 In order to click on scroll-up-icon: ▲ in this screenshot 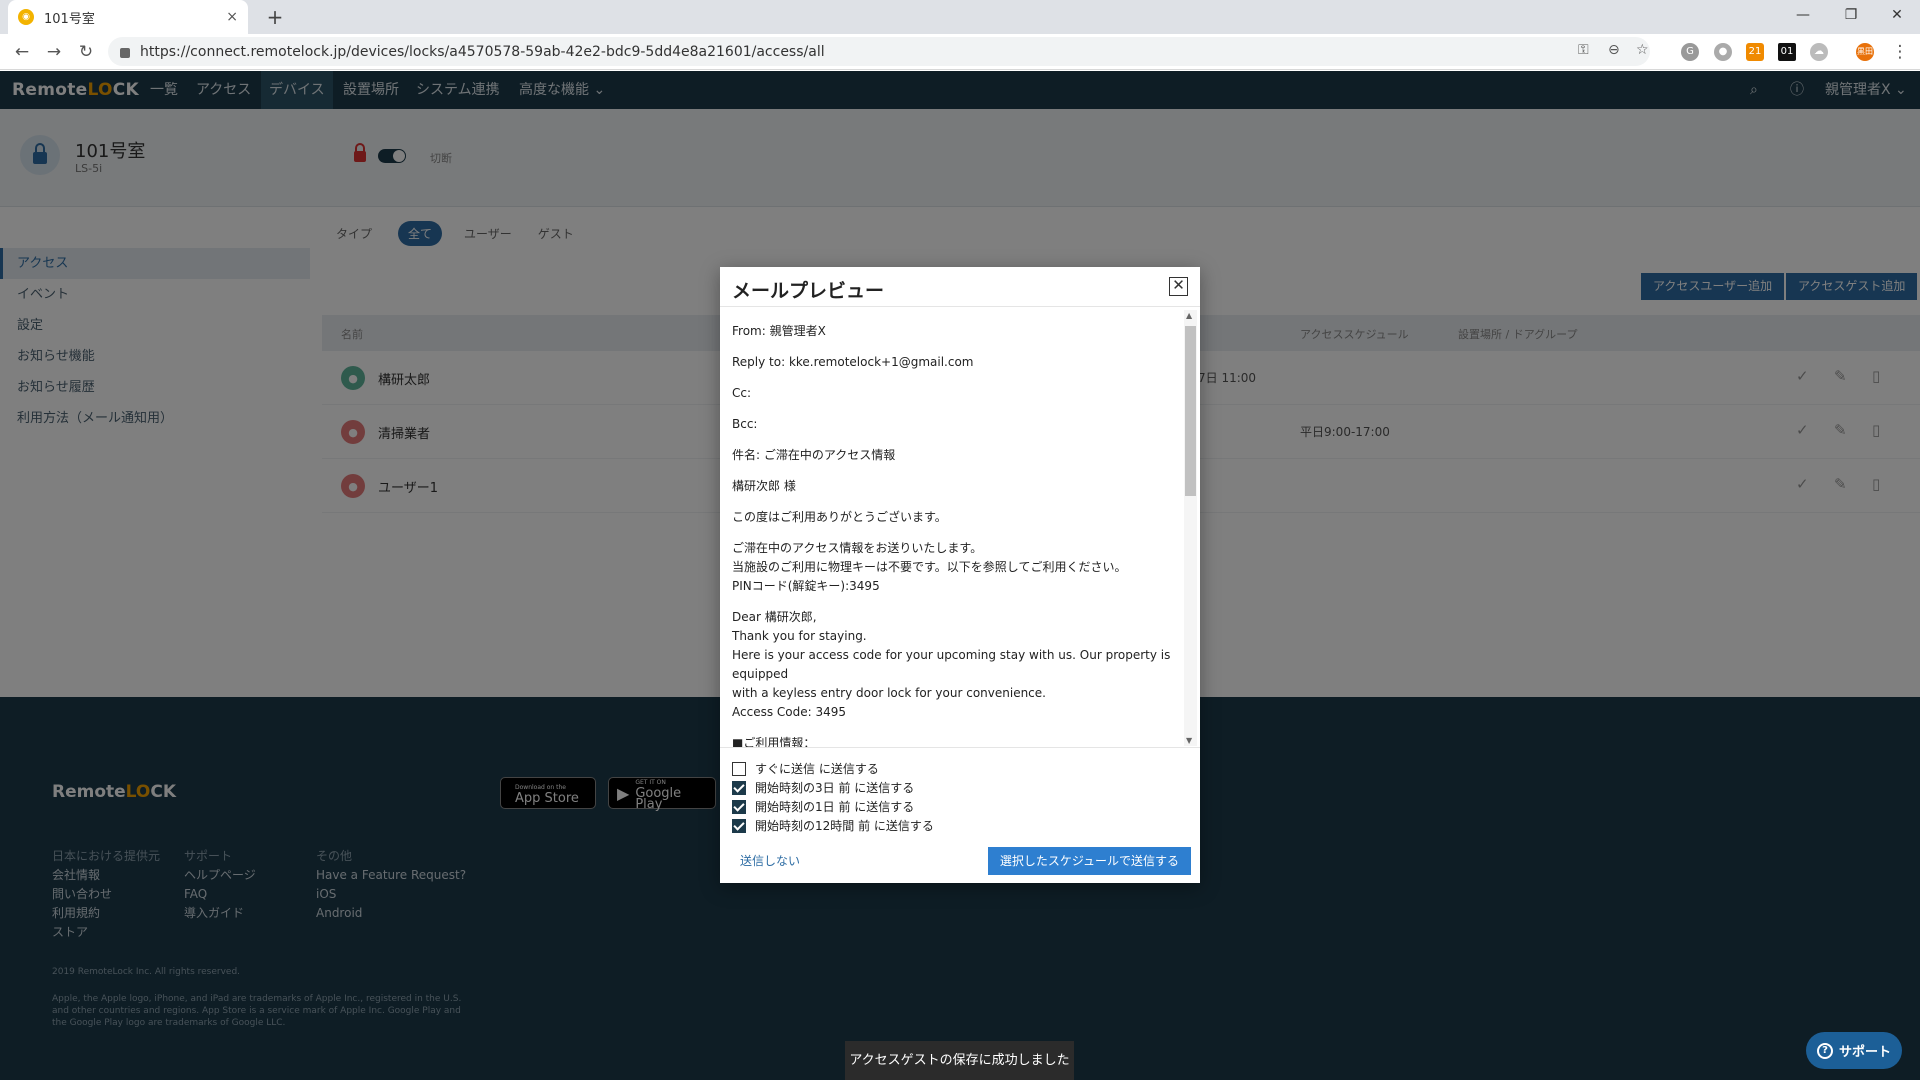, I will do `click(1189, 315)`.